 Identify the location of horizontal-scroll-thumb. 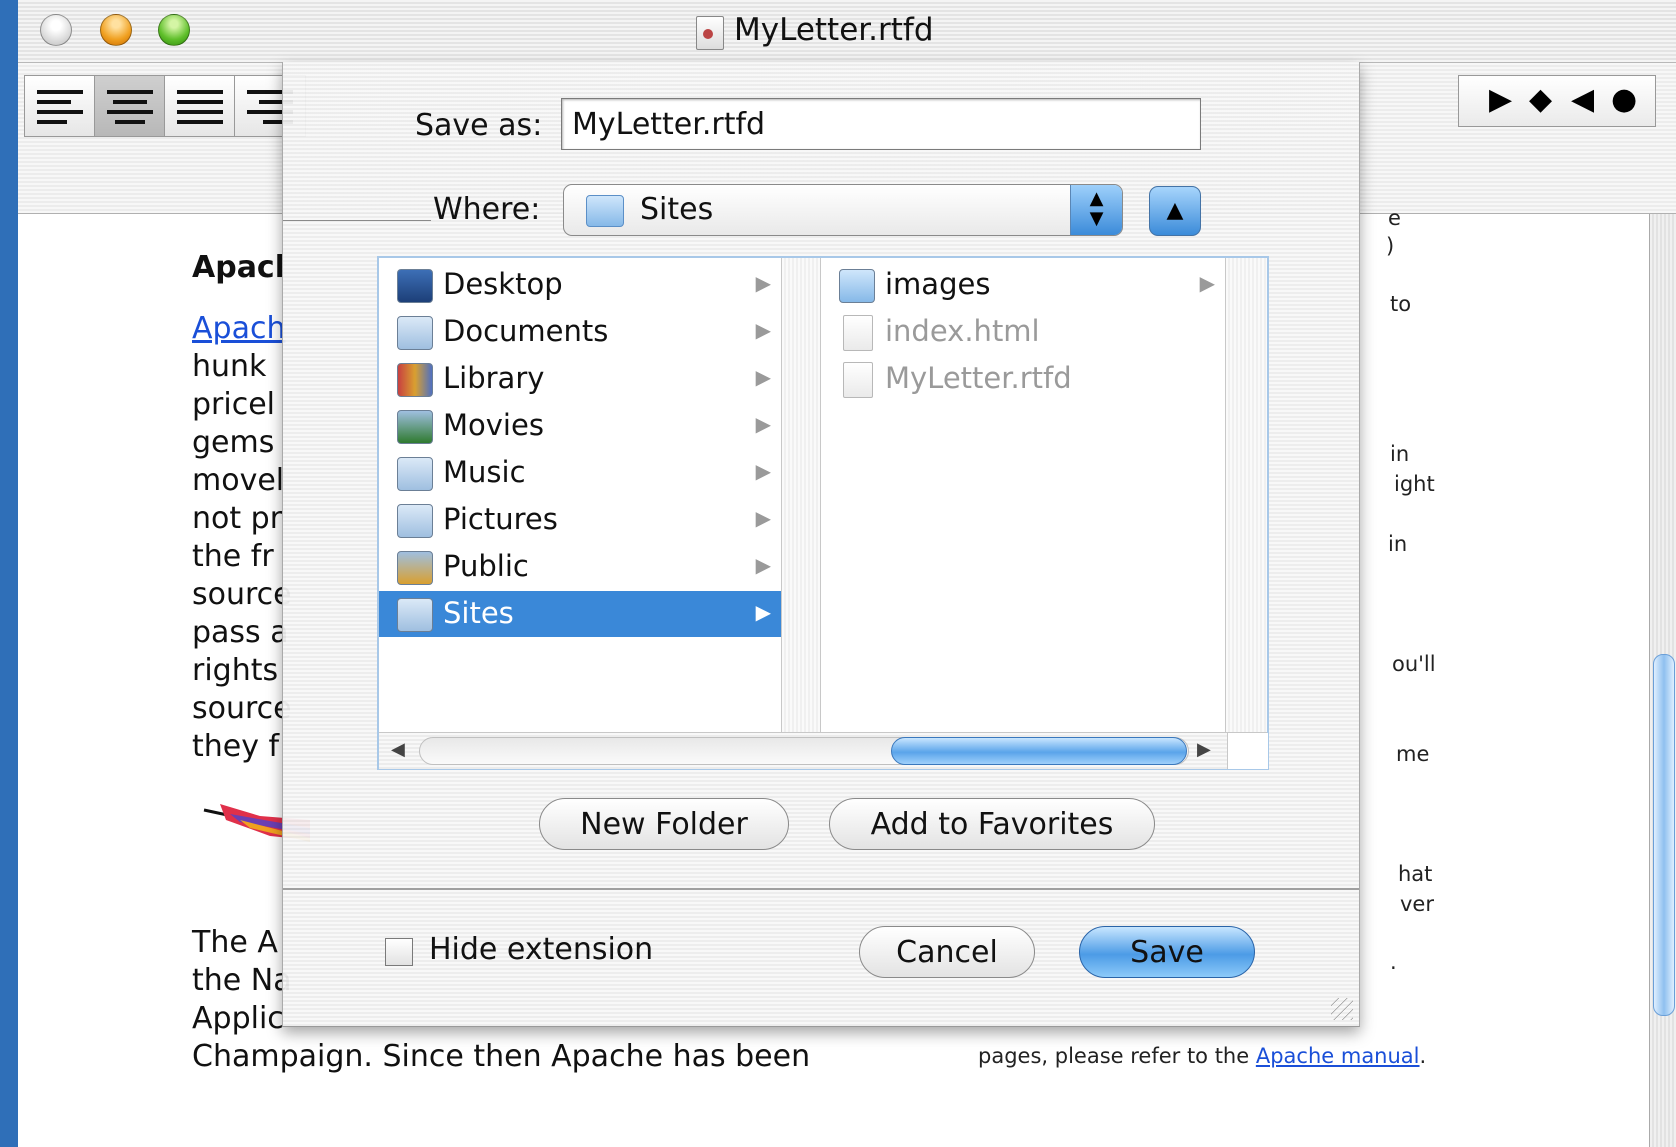
(1039, 751).